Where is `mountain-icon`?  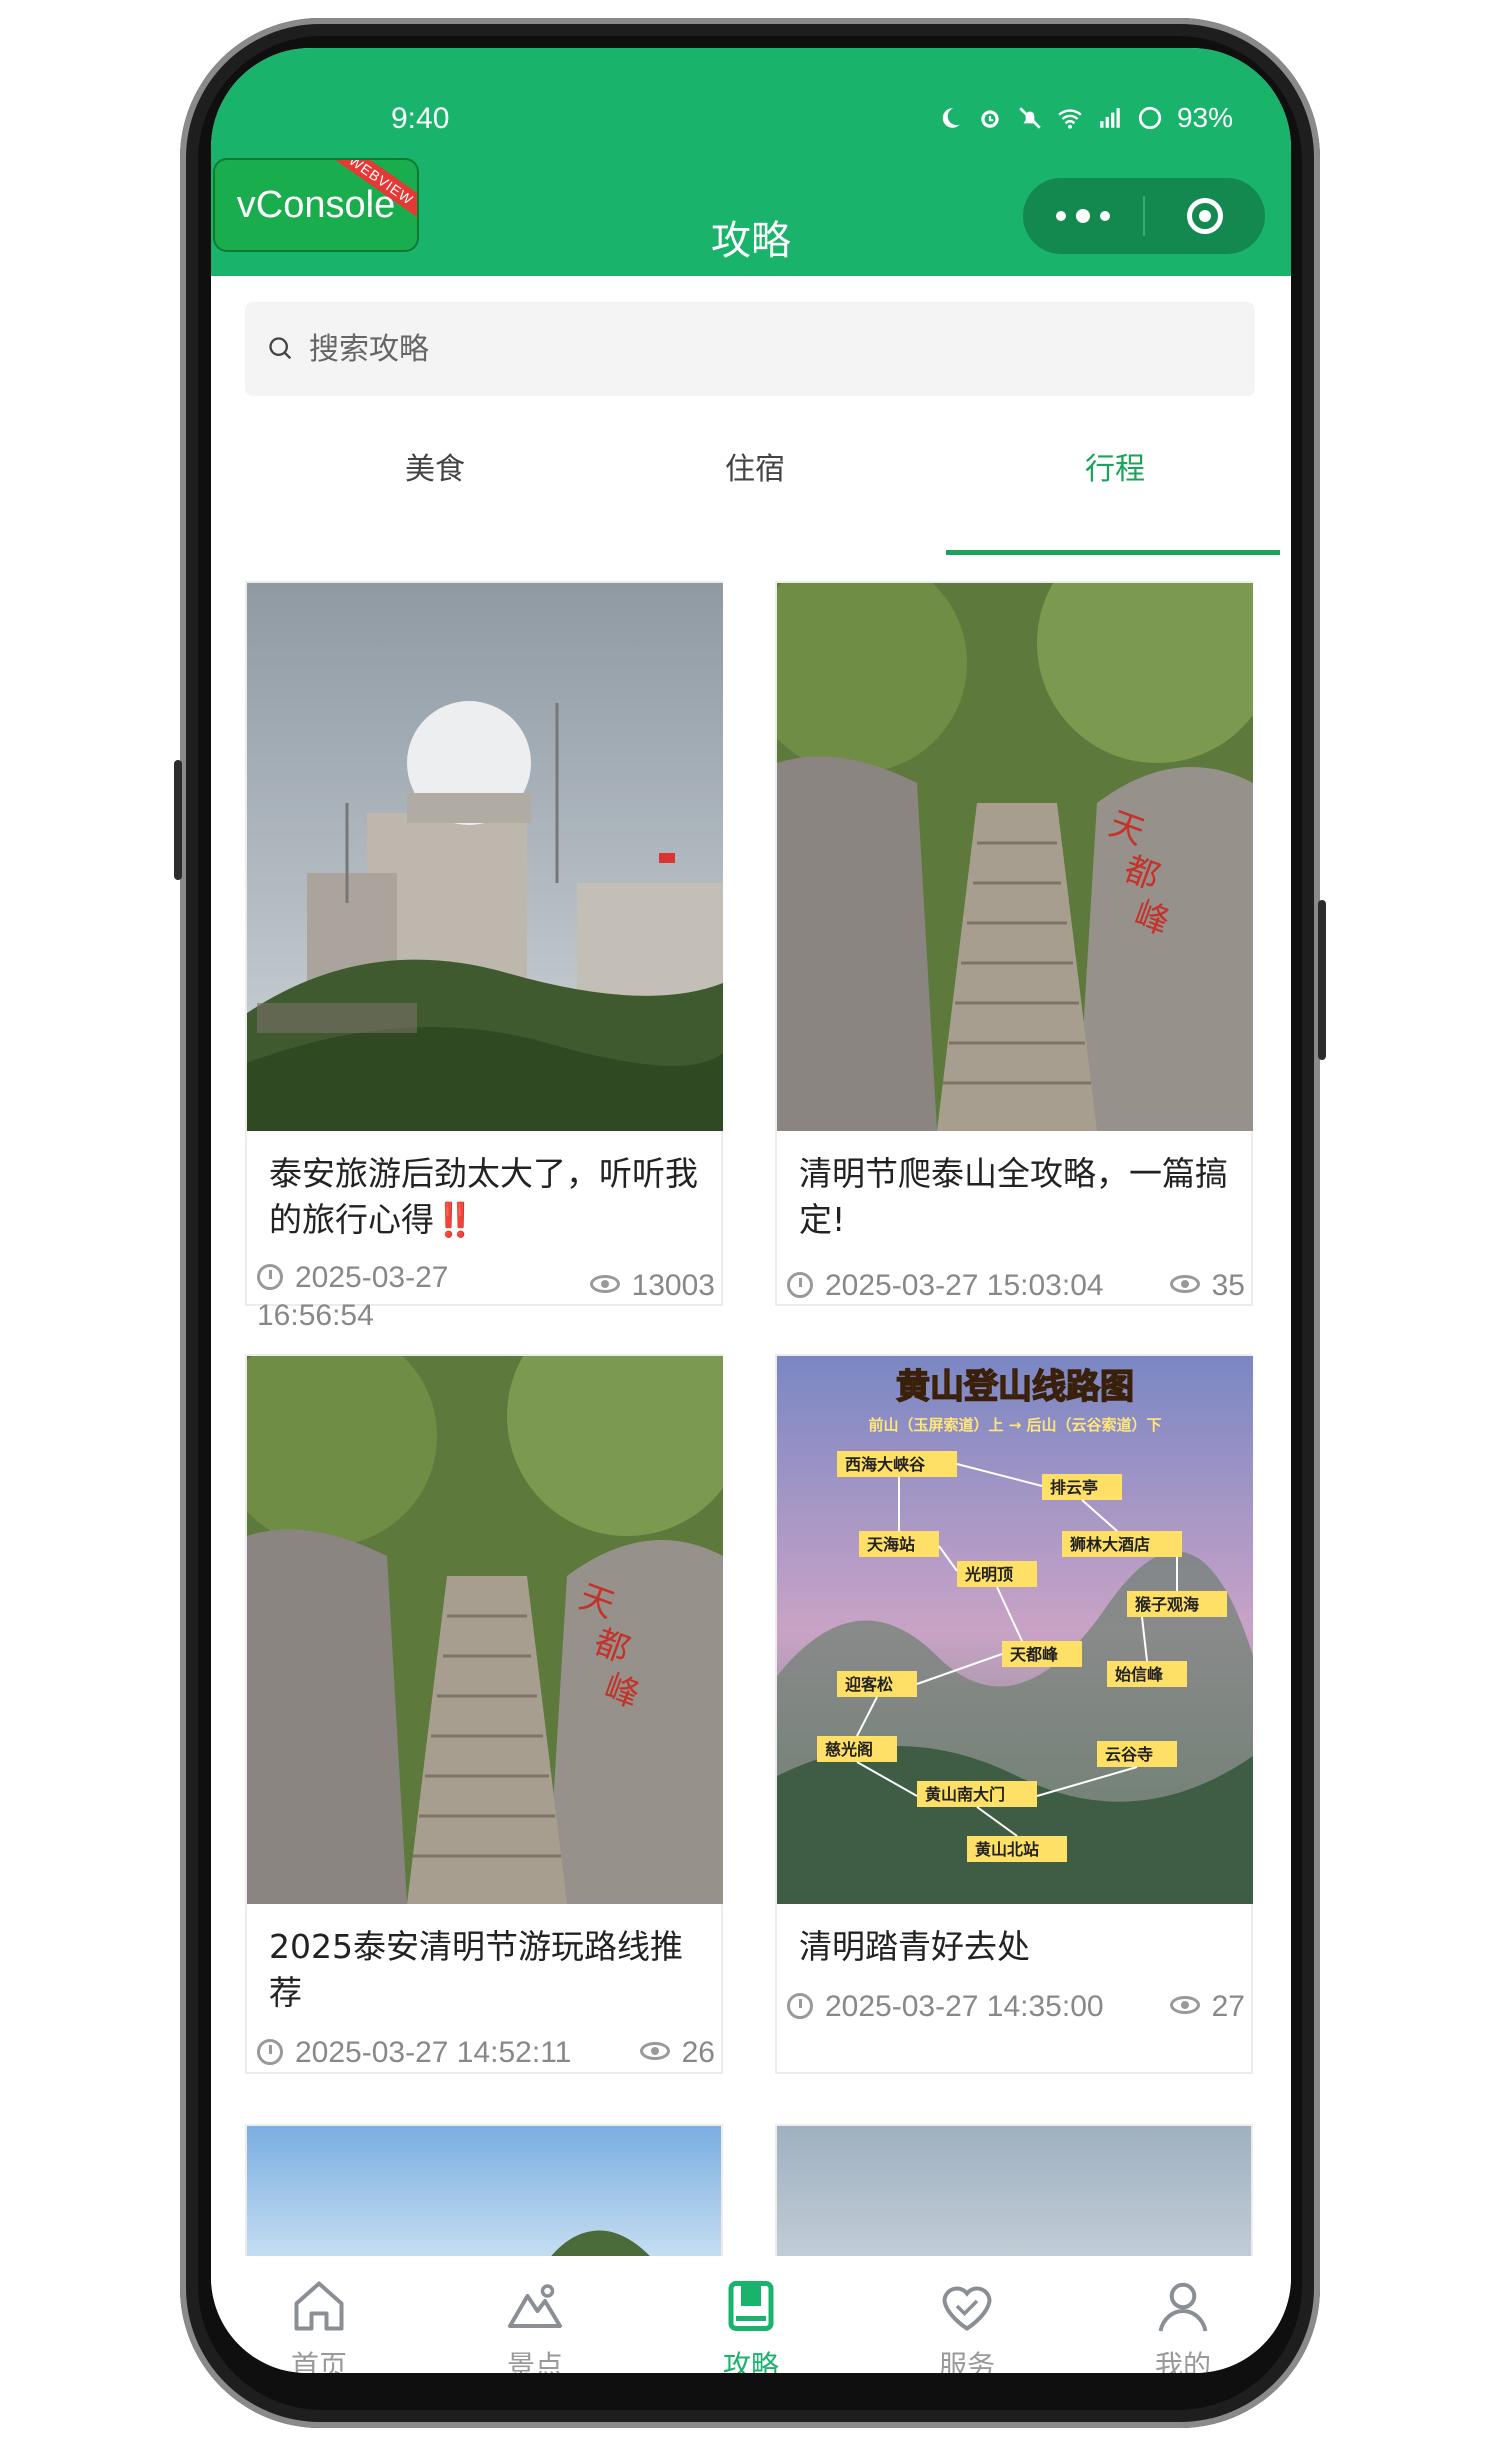 mountain-icon is located at coordinates (535, 2306).